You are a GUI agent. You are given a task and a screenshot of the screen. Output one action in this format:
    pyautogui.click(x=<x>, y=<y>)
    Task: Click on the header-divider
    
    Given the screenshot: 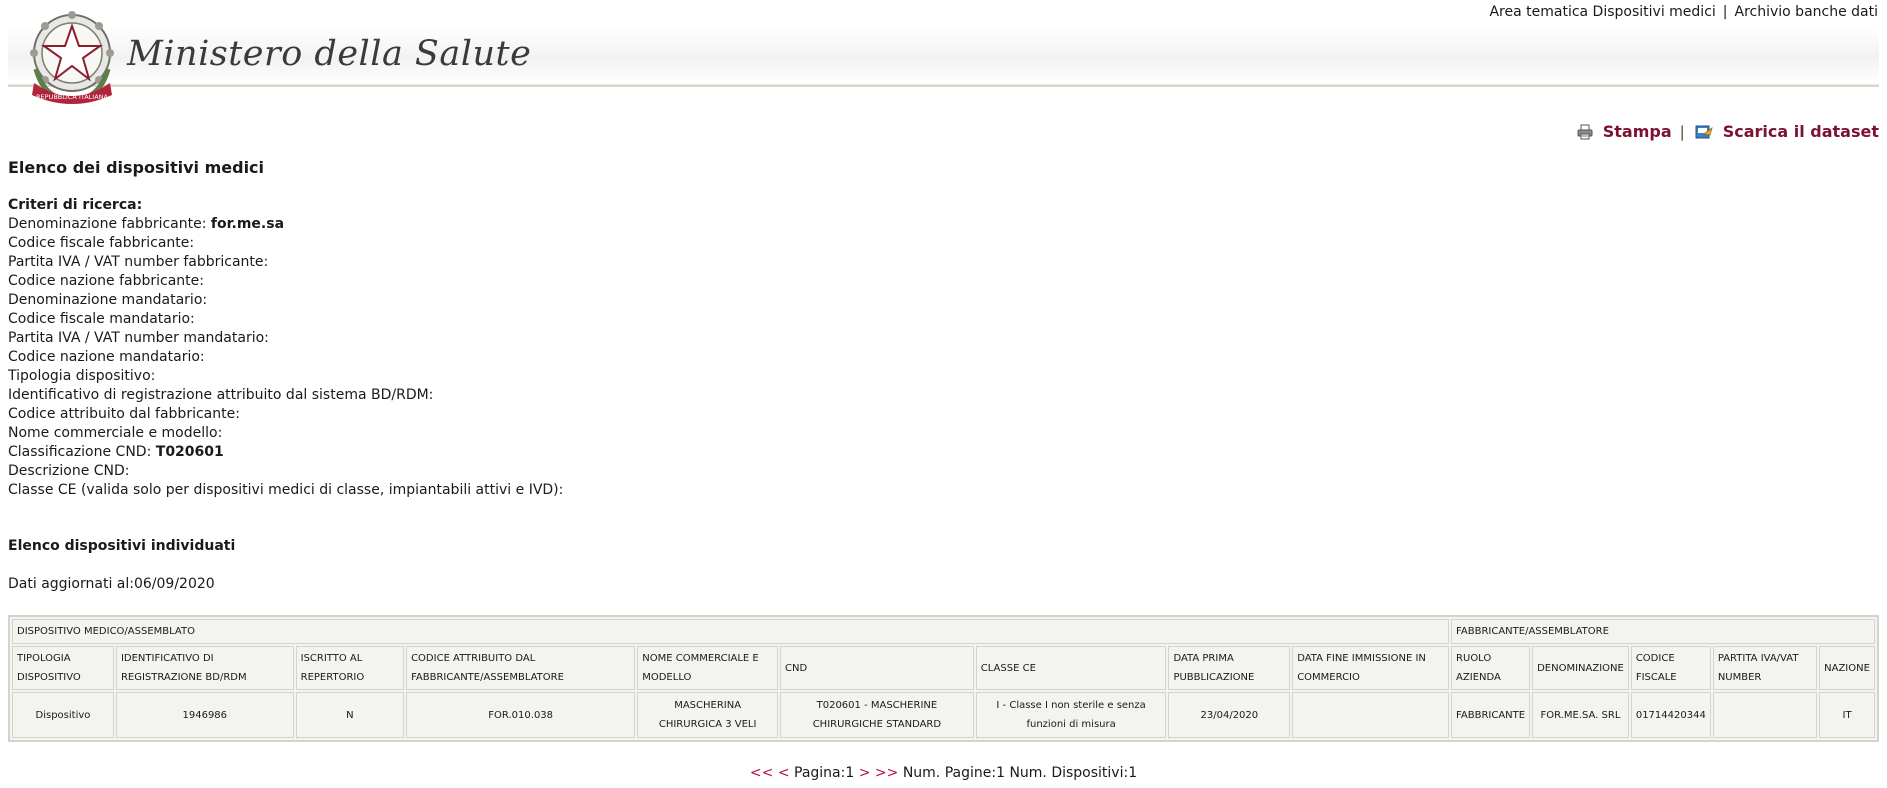 What is the action you would take?
    pyautogui.click(x=943, y=85)
    